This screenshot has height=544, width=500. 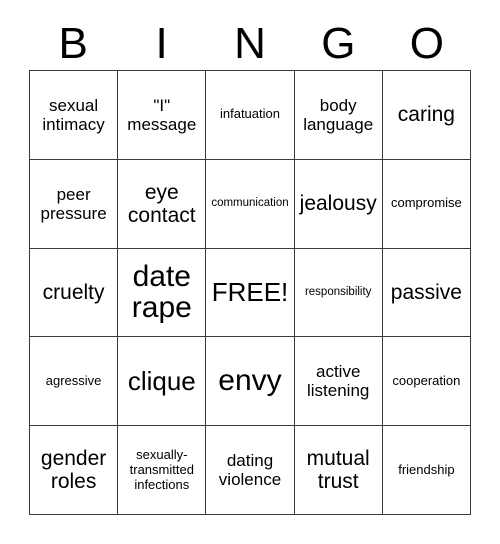 I want to click on bingo-cell-label: mutual trust, so click(x=338, y=470).